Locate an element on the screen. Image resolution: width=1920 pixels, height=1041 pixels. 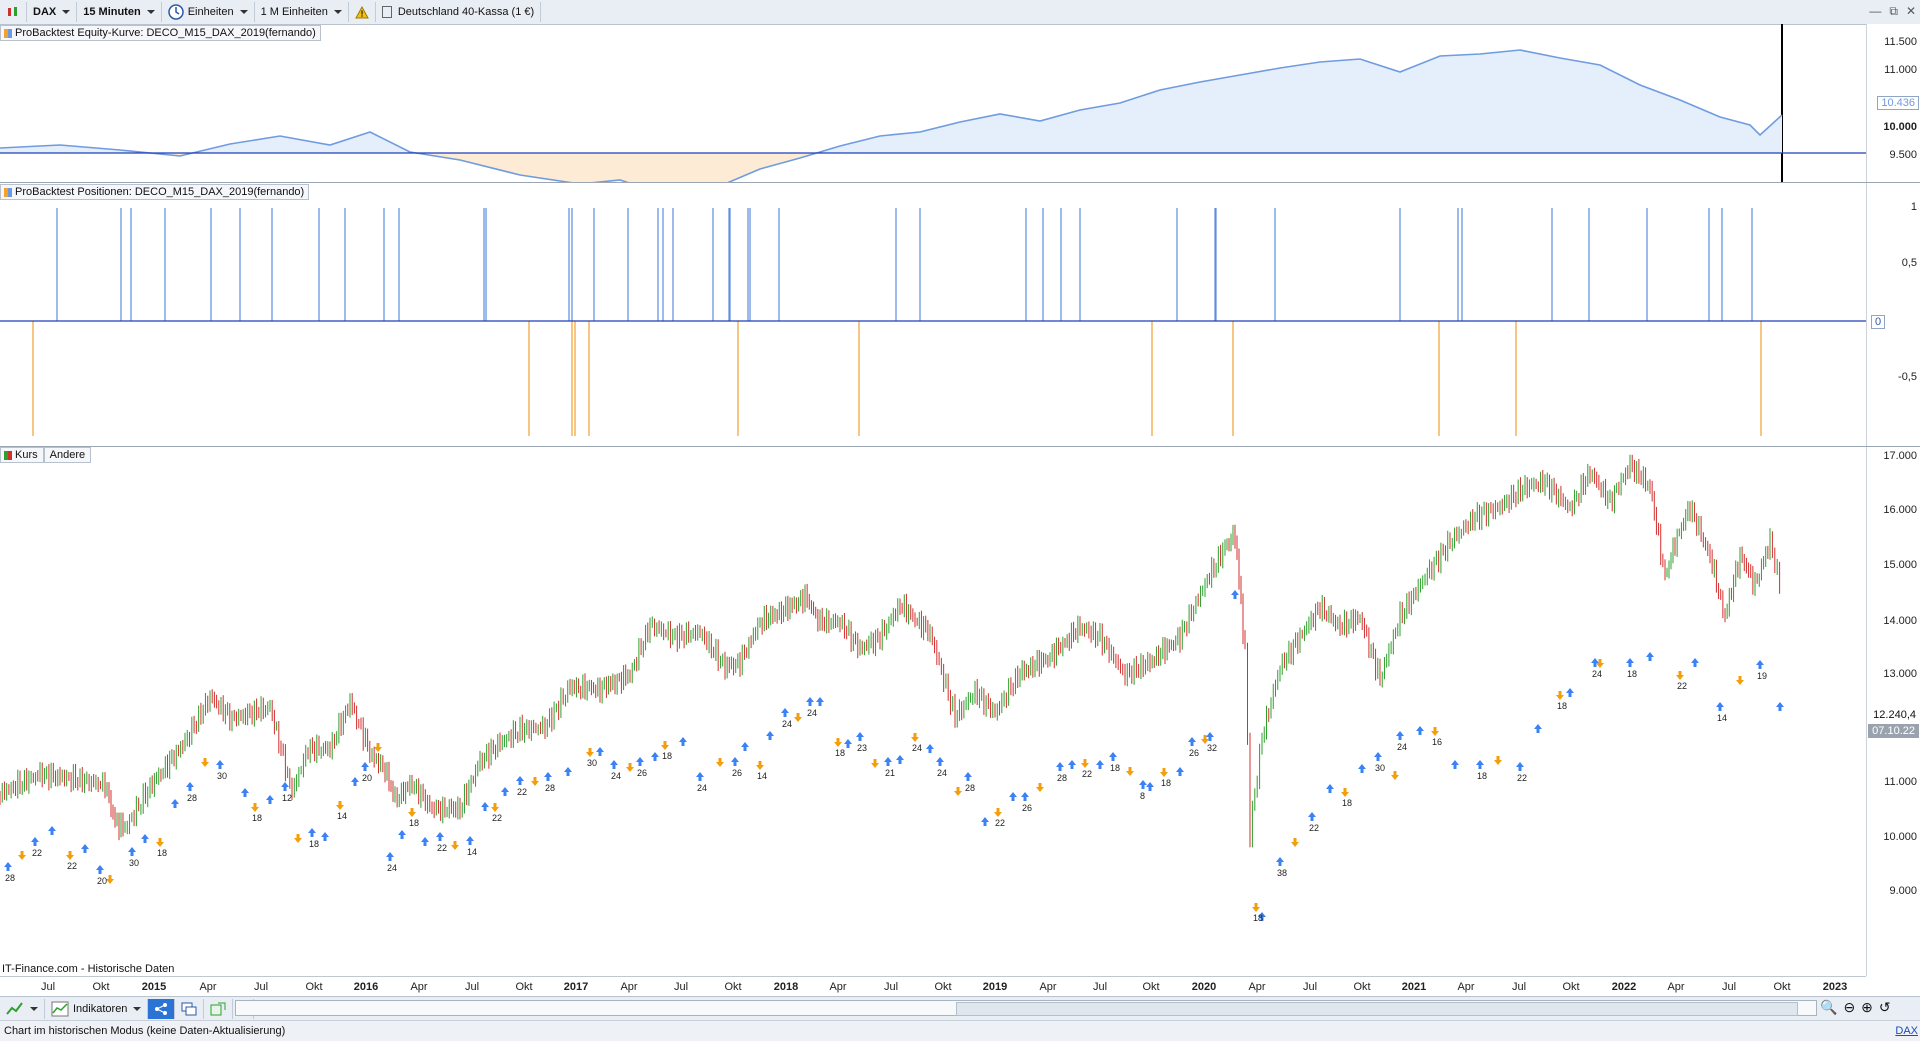
x-tick-label: 2019 is located at coordinates (995, 987).